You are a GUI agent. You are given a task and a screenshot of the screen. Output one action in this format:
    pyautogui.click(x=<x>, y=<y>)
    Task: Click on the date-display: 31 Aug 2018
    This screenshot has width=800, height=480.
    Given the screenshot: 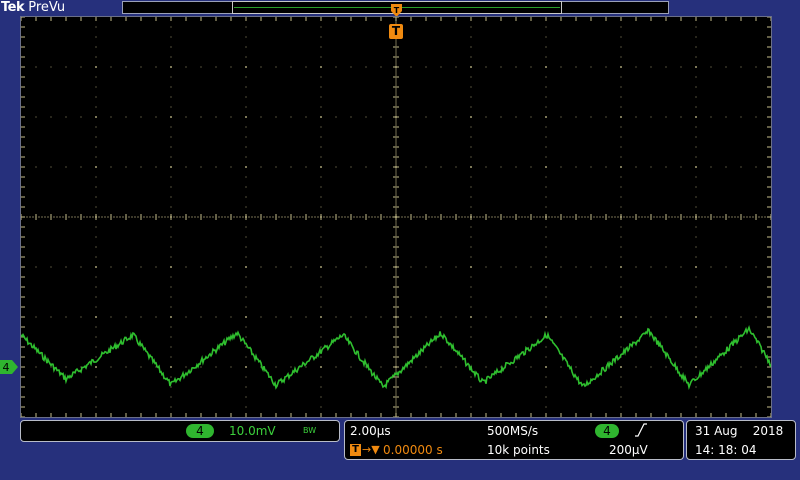 What is the action you would take?
    pyautogui.click(x=739, y=431)
    